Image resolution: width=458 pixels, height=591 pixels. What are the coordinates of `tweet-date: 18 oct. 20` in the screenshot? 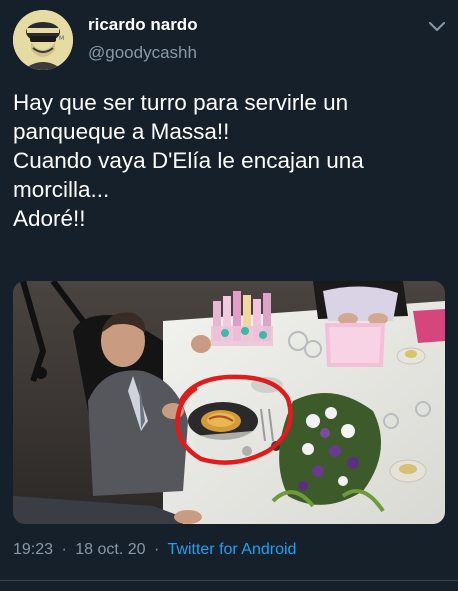 It's located at (110, 549).